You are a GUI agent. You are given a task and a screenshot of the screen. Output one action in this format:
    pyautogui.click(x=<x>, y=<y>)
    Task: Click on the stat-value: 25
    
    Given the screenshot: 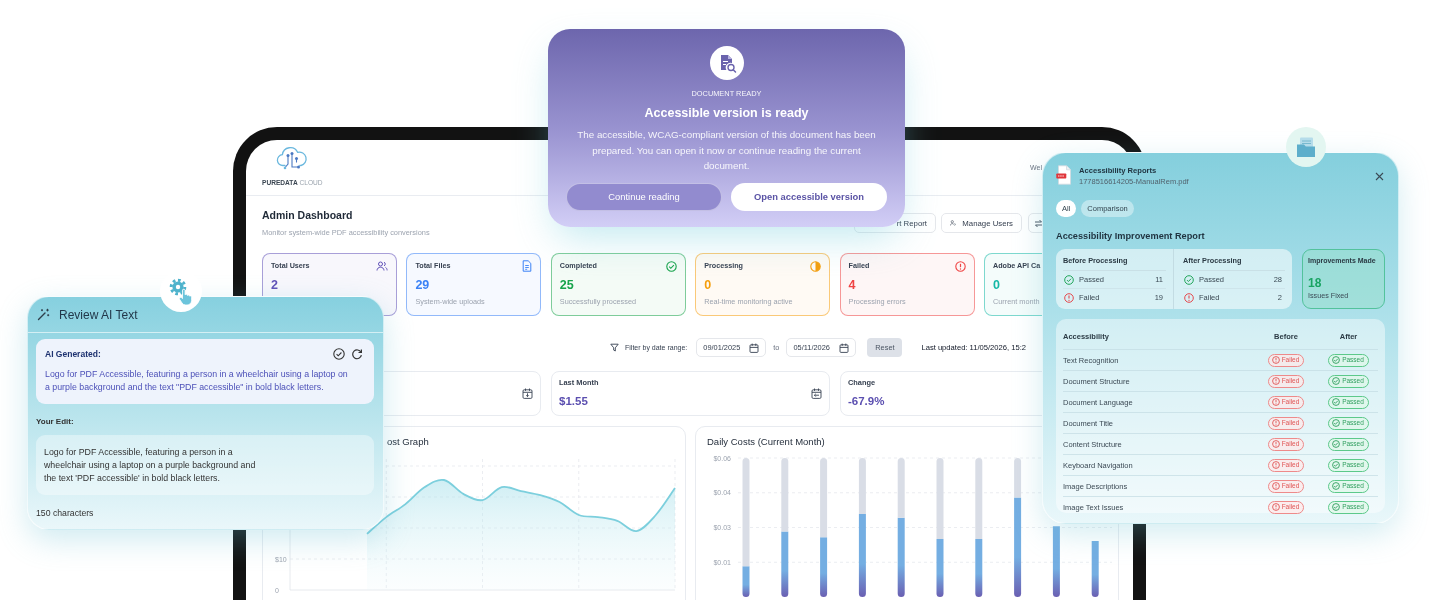 What is the action you would take?
    pyautogui.click(x=566, y=285)
    